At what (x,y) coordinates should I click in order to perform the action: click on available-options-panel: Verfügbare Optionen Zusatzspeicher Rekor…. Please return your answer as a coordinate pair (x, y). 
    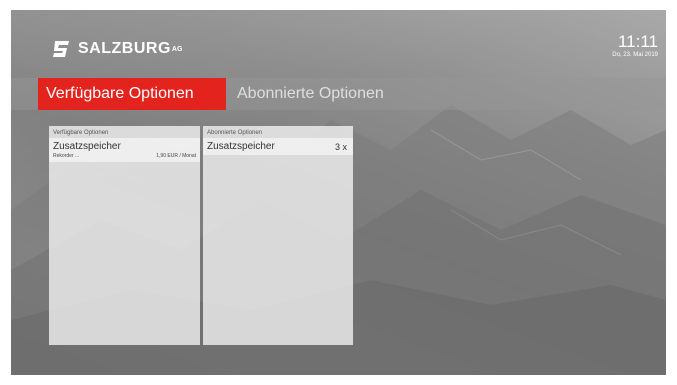
    Looking at the image, I should click on (124, 235).